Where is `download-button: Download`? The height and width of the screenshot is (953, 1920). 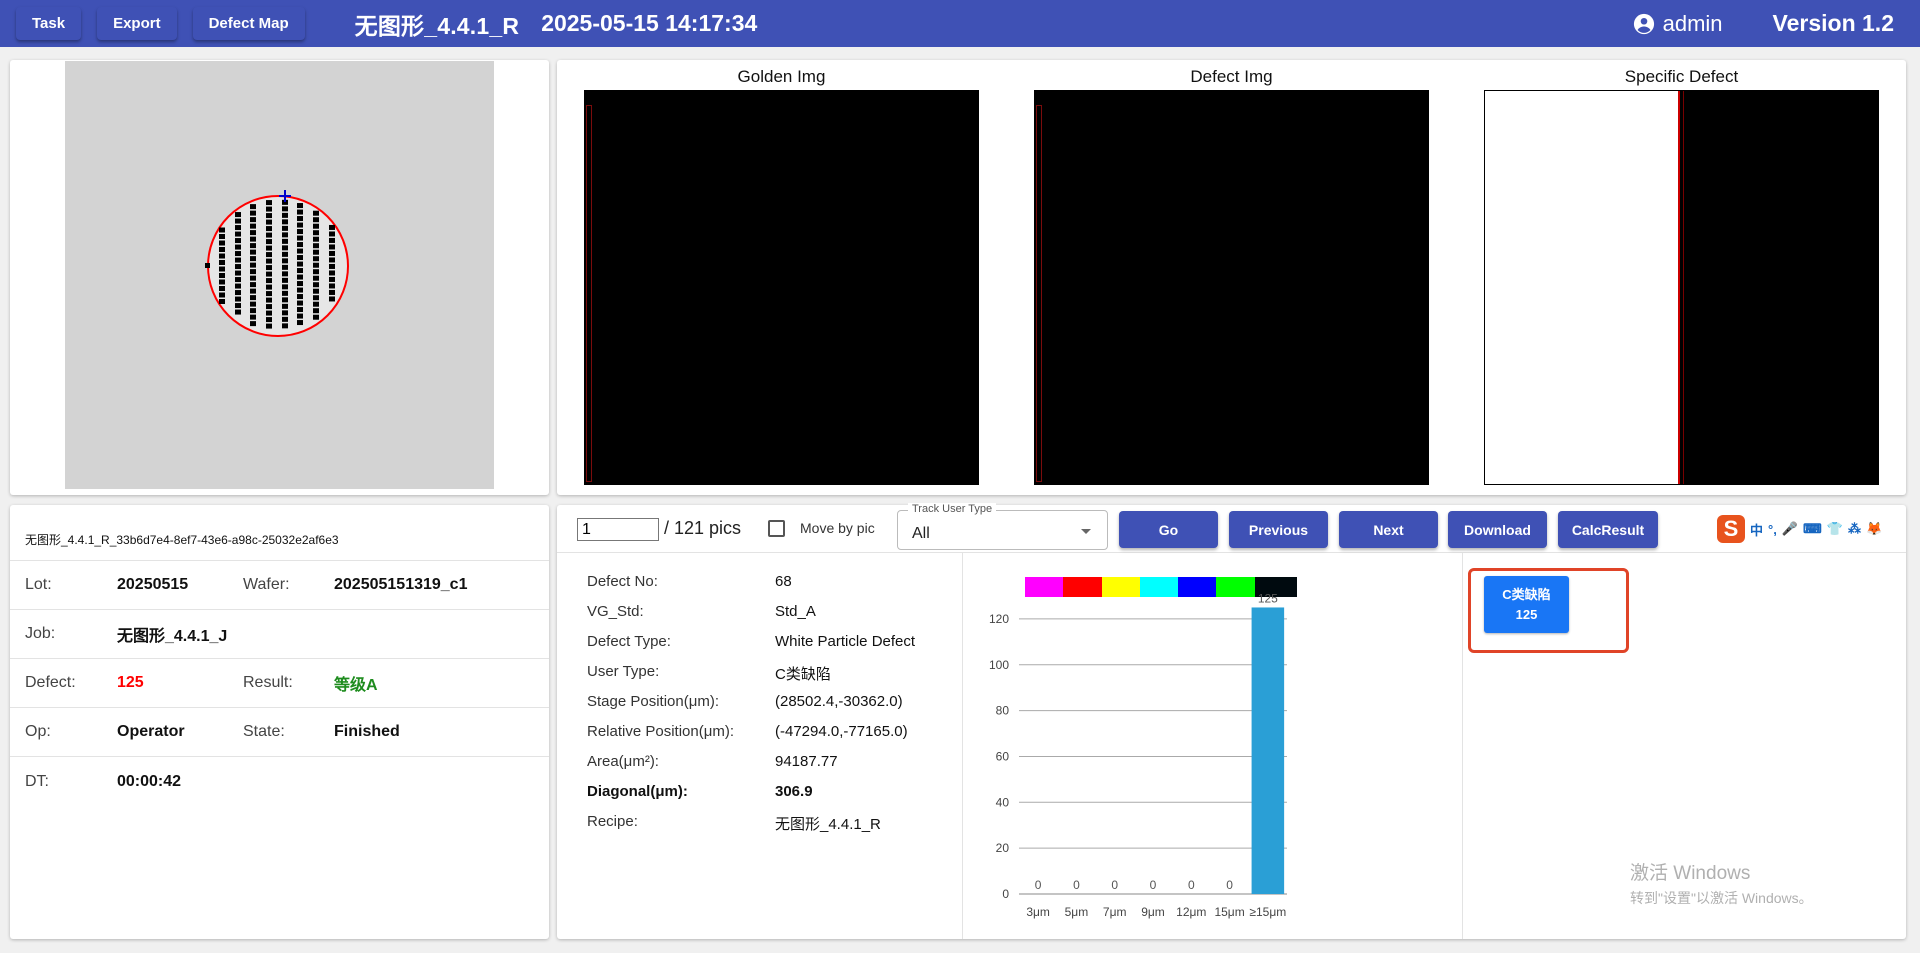
download-button: Download is located at coordinates (1497, 529).